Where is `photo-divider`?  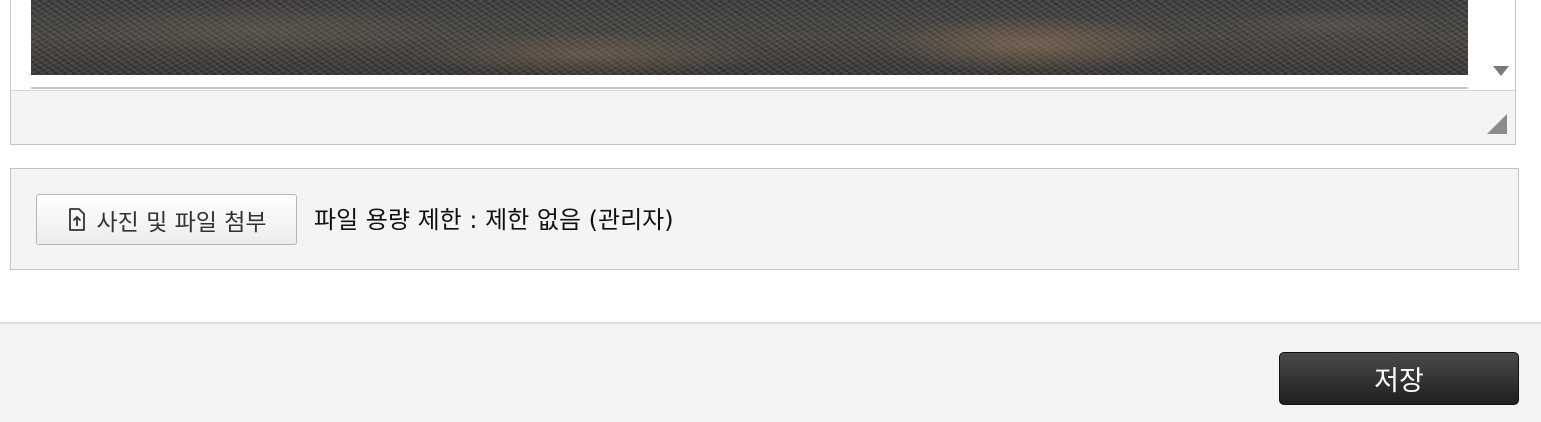 photo-divider is located at coordinates (749, 88).